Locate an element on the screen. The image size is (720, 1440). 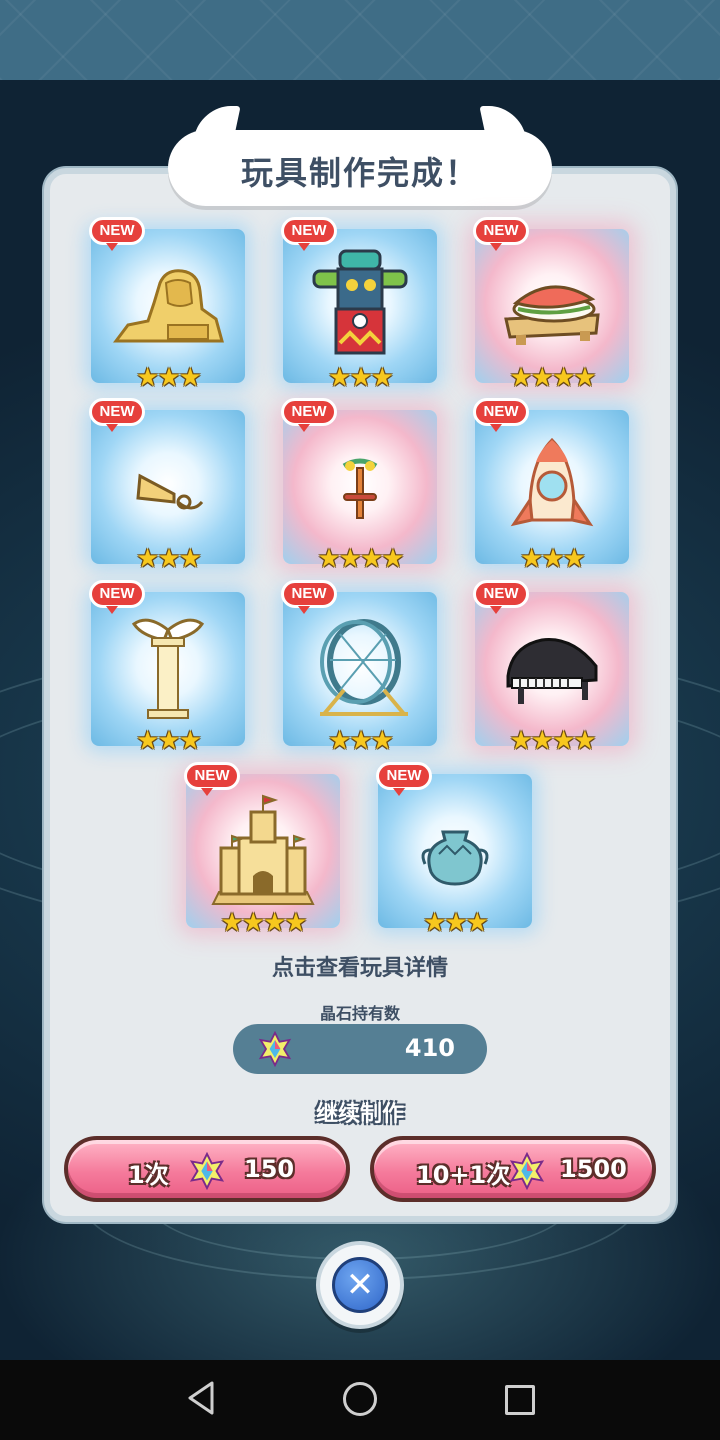
craft-once-button: 1次 150 is located at coordinates (207, 1169).